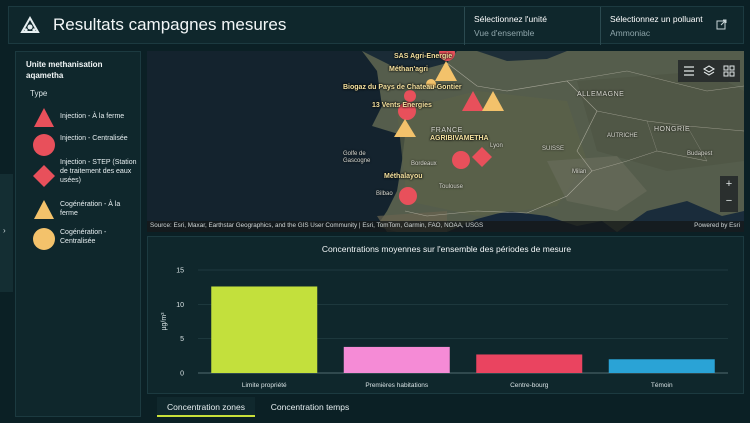  What do you see at coordinates (729, 201) in the screenshot?
I see `zoom-out-button: −` at bounding box center [729, 201].